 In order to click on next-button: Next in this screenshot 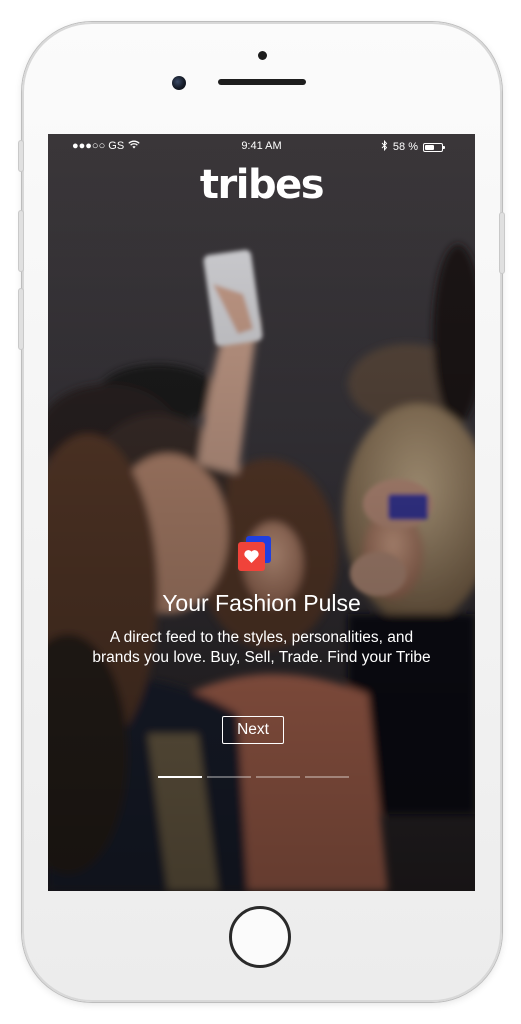, I will do `click(253, 730)`.